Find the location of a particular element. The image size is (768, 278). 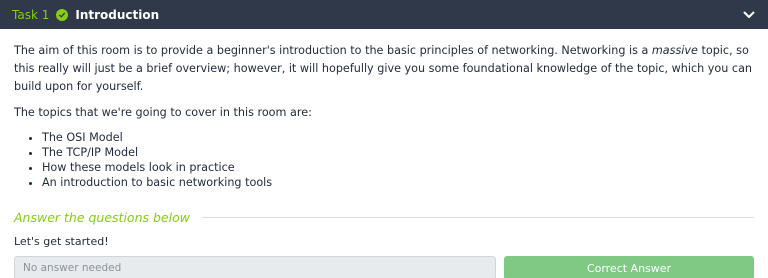

divider is located at coordinates (477, 217).